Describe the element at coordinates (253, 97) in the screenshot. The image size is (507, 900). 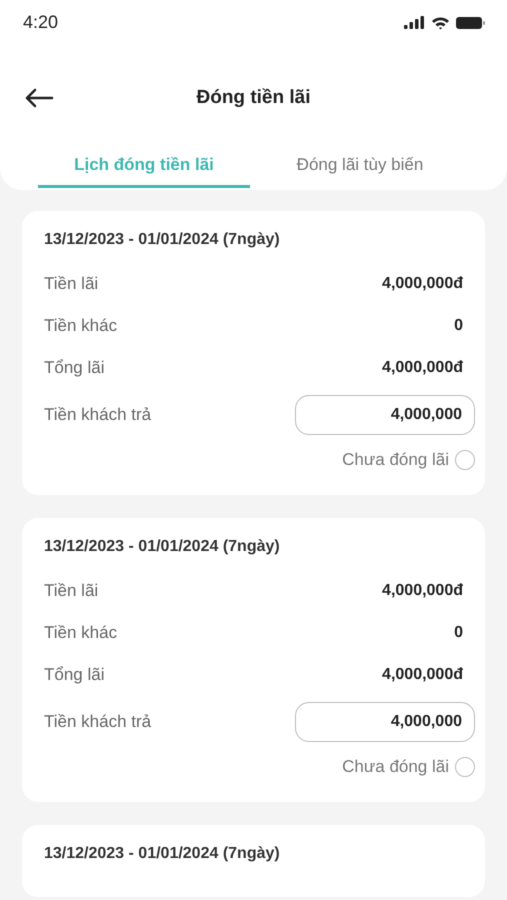
I see `page-title: Đóng tiền lãi` at that location.